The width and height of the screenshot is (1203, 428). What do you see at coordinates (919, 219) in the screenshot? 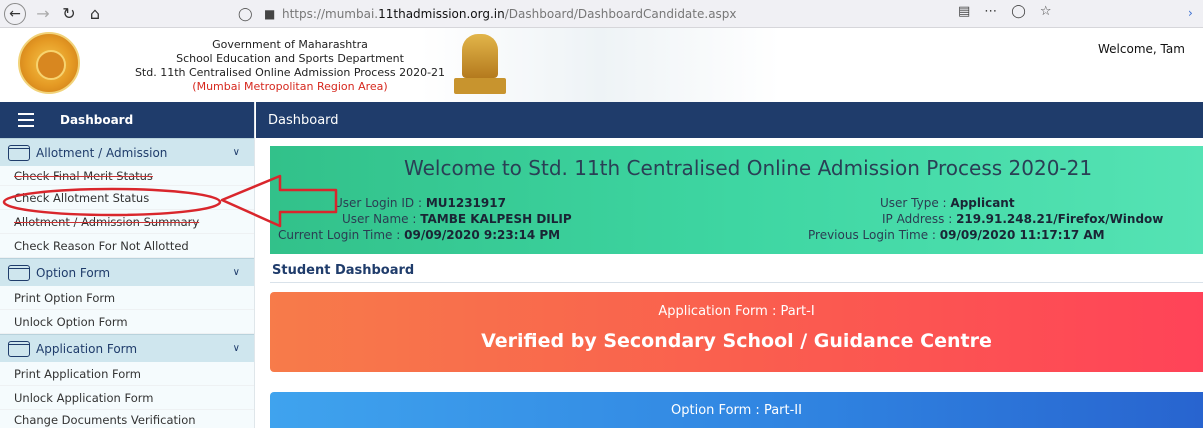
I see `ip-address-label: IP Address :` at bounding box center [919, 219].